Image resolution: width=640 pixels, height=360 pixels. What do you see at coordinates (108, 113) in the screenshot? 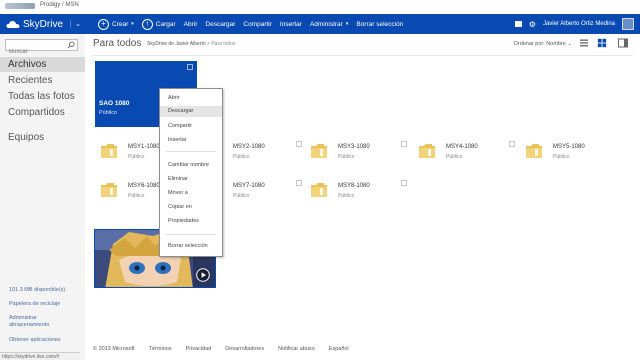
I see `tile-sharing: Público` at bounding box center [108, 113].